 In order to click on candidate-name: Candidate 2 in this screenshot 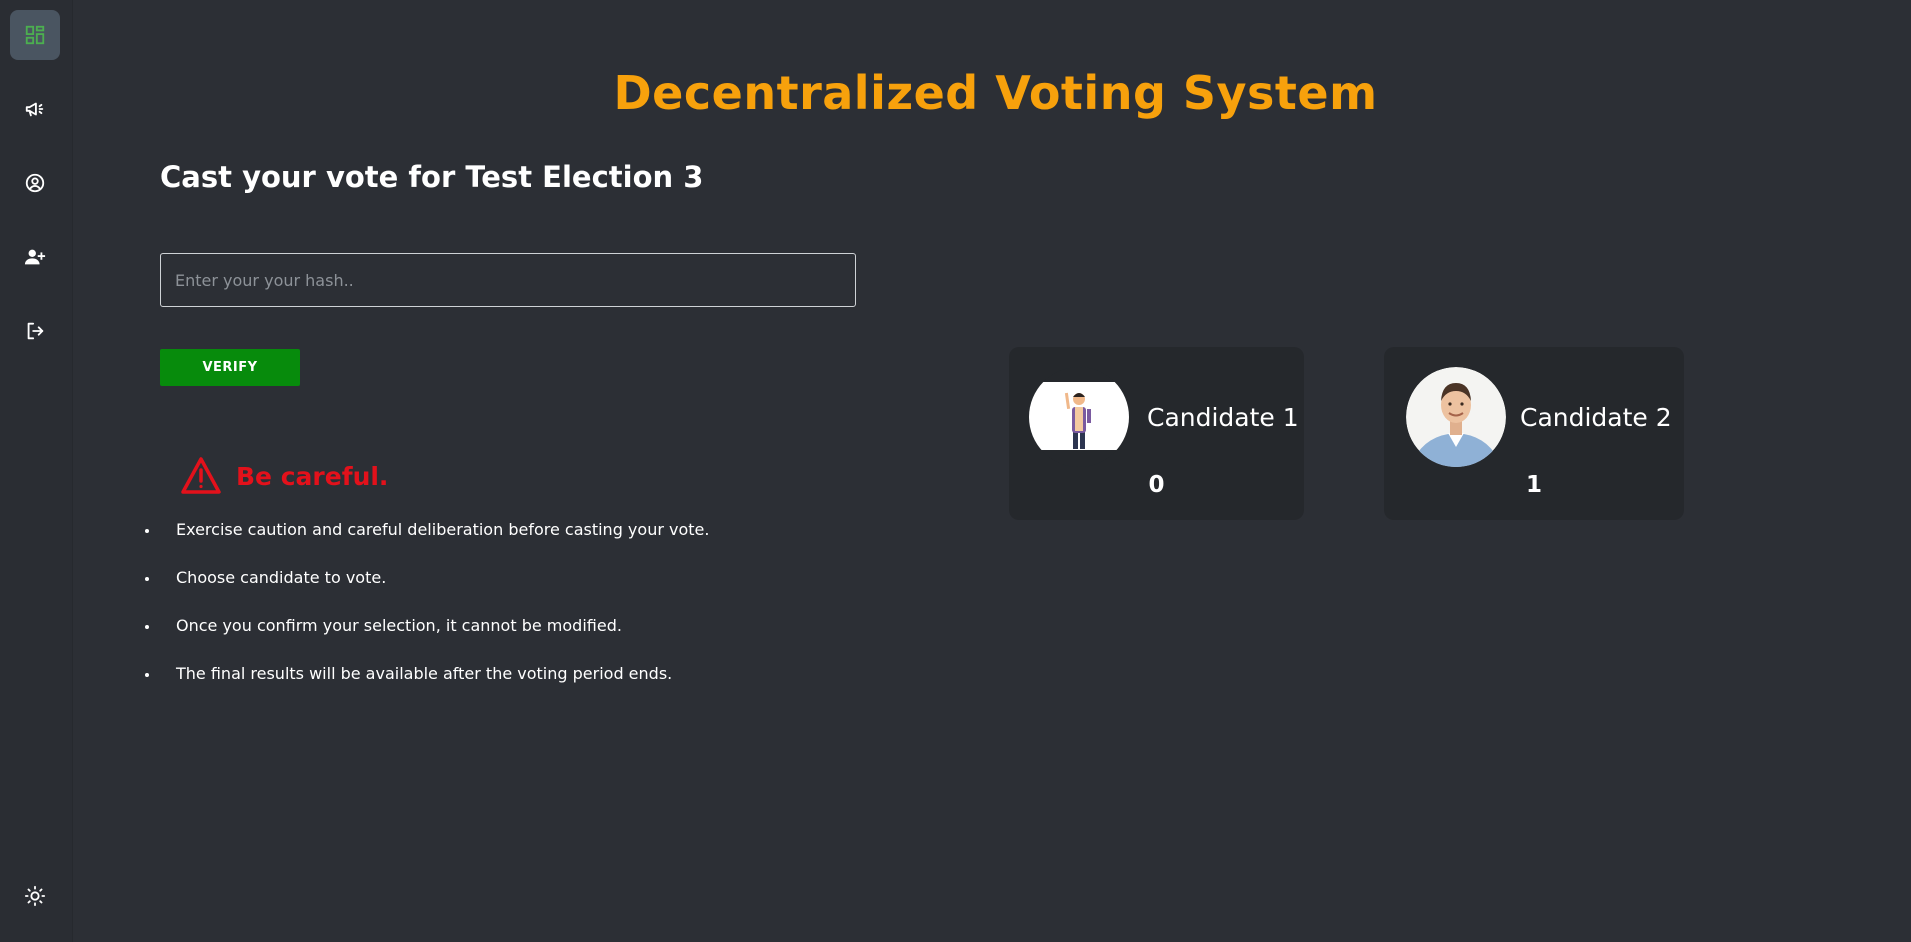, I will do `click(1596, 417)`.